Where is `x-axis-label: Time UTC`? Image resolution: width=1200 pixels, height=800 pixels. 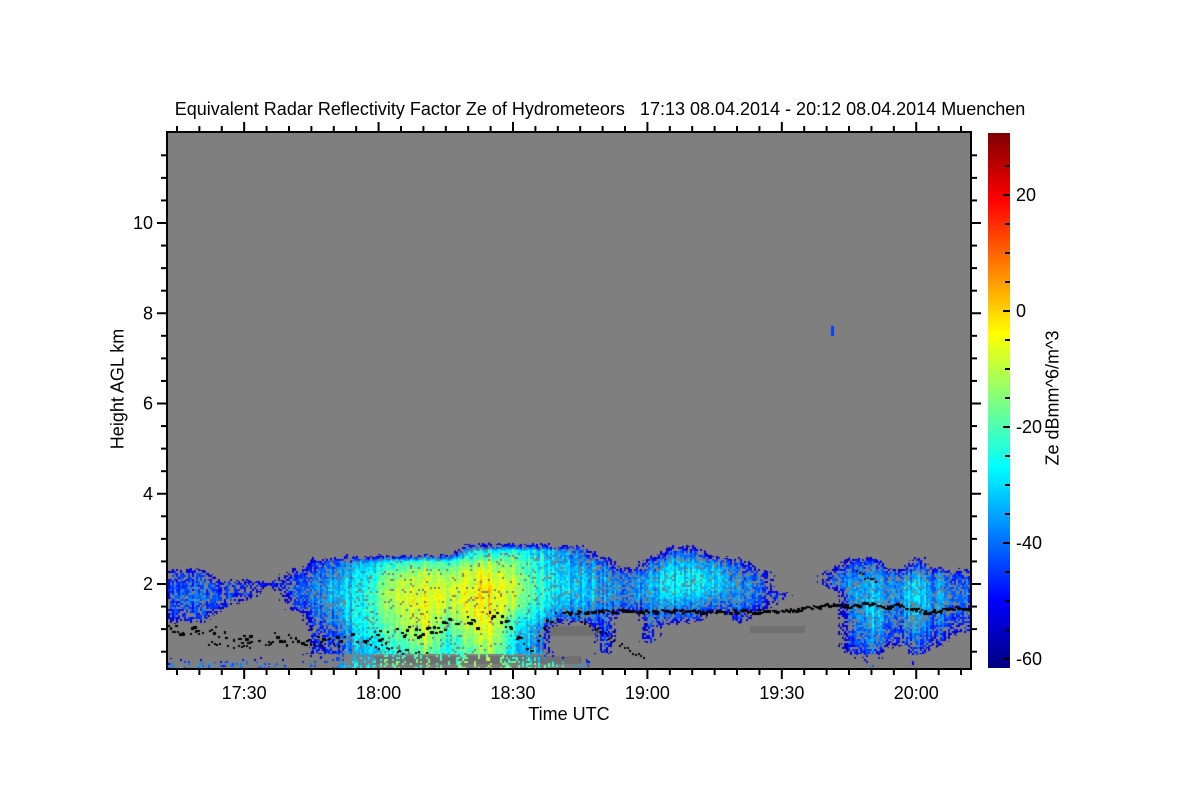 x-axis-label: Time UTC is located at coordinates (569, 714).